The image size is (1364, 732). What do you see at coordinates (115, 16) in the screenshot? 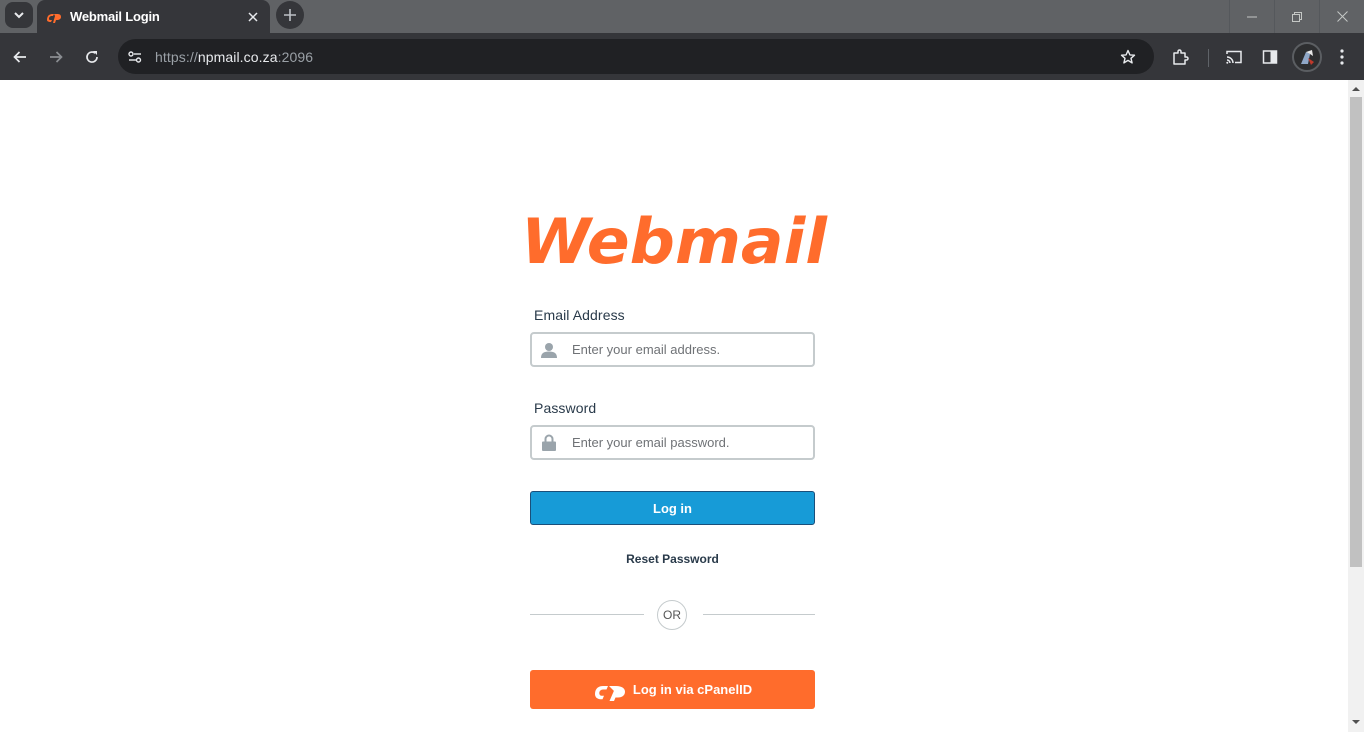
I see `tab-title: Webmail Login` at bounding box center [115, 16].